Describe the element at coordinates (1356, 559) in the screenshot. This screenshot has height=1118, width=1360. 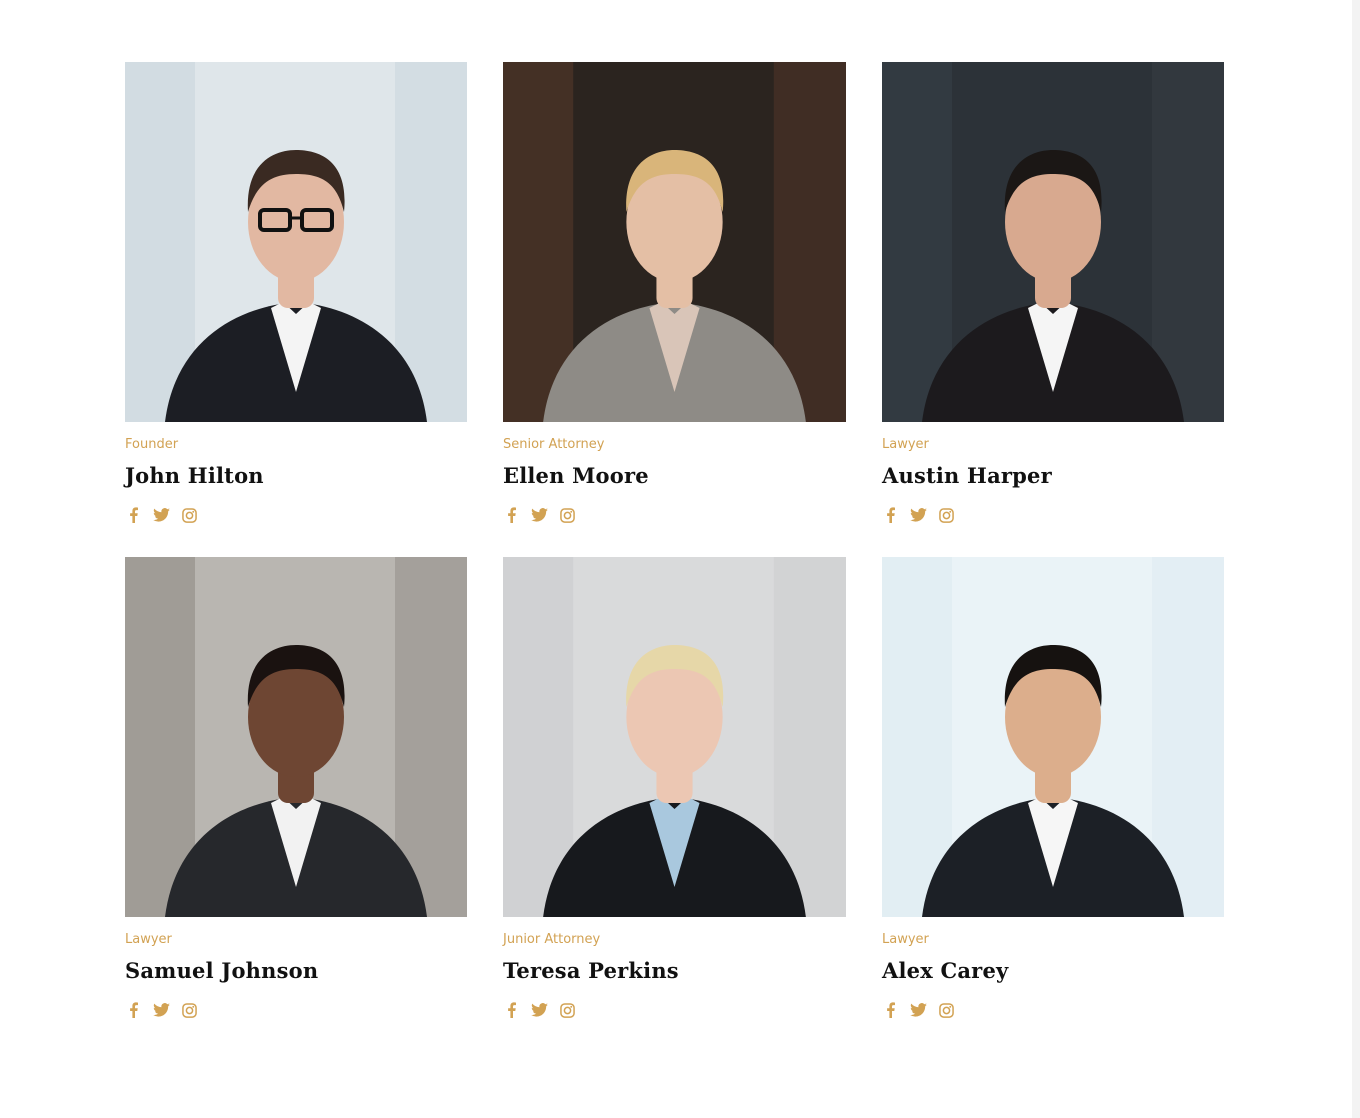
I see `scrollbar-track` at that location.